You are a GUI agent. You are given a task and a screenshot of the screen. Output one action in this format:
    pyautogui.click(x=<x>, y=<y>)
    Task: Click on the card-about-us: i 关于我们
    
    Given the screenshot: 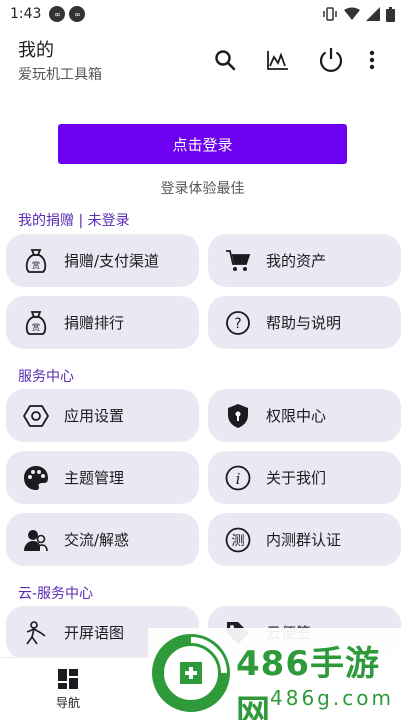 What is the action you would take?
    pyautogui.click(x=304, y=477)
    